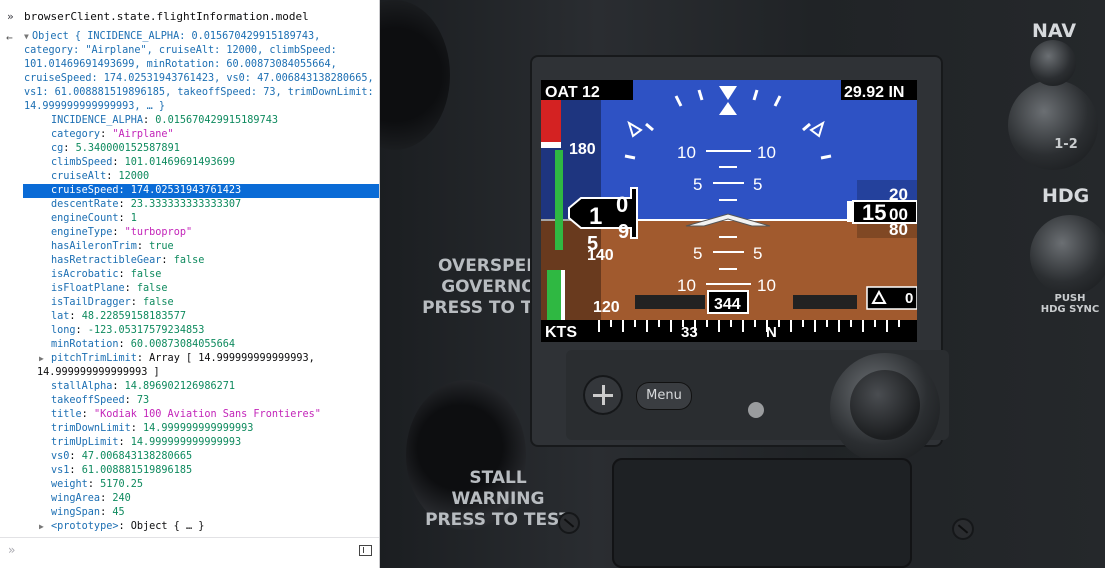 The image size is (1105, 568). Describe the element at coordinates (189, 233) in the screenshot. I see `property-row: engineType: "turboprop"` at that location.